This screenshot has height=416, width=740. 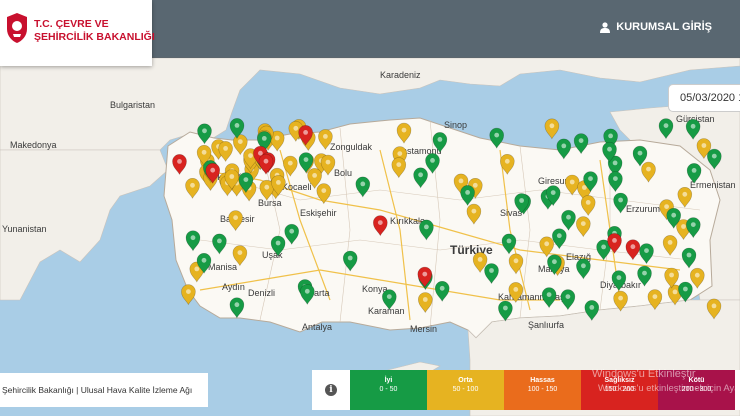 What do you see at coordinates (455, 125) in the screenshot?
I see `map-label-city: Sinop` at bounding box center [455, 125].